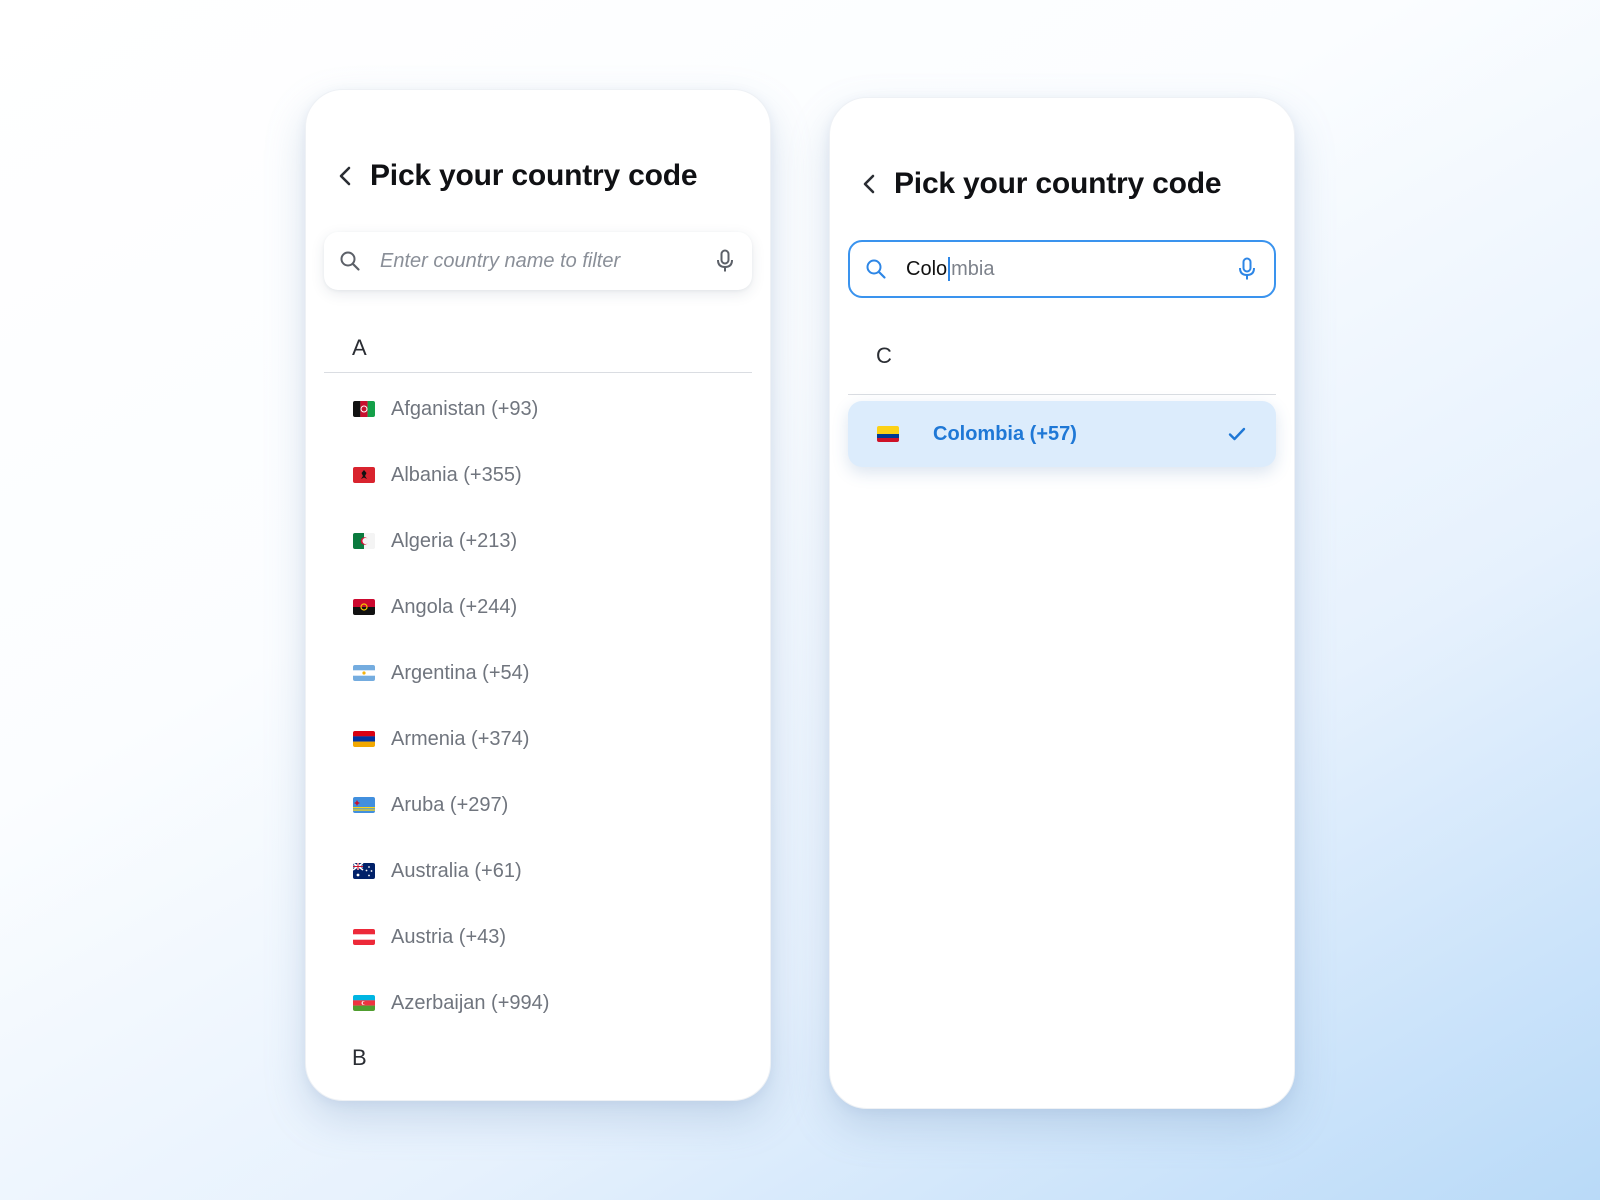 This screenshot has height=1200, width=1600. I want to click on country-label: Austria (+43), so click(449, 936).